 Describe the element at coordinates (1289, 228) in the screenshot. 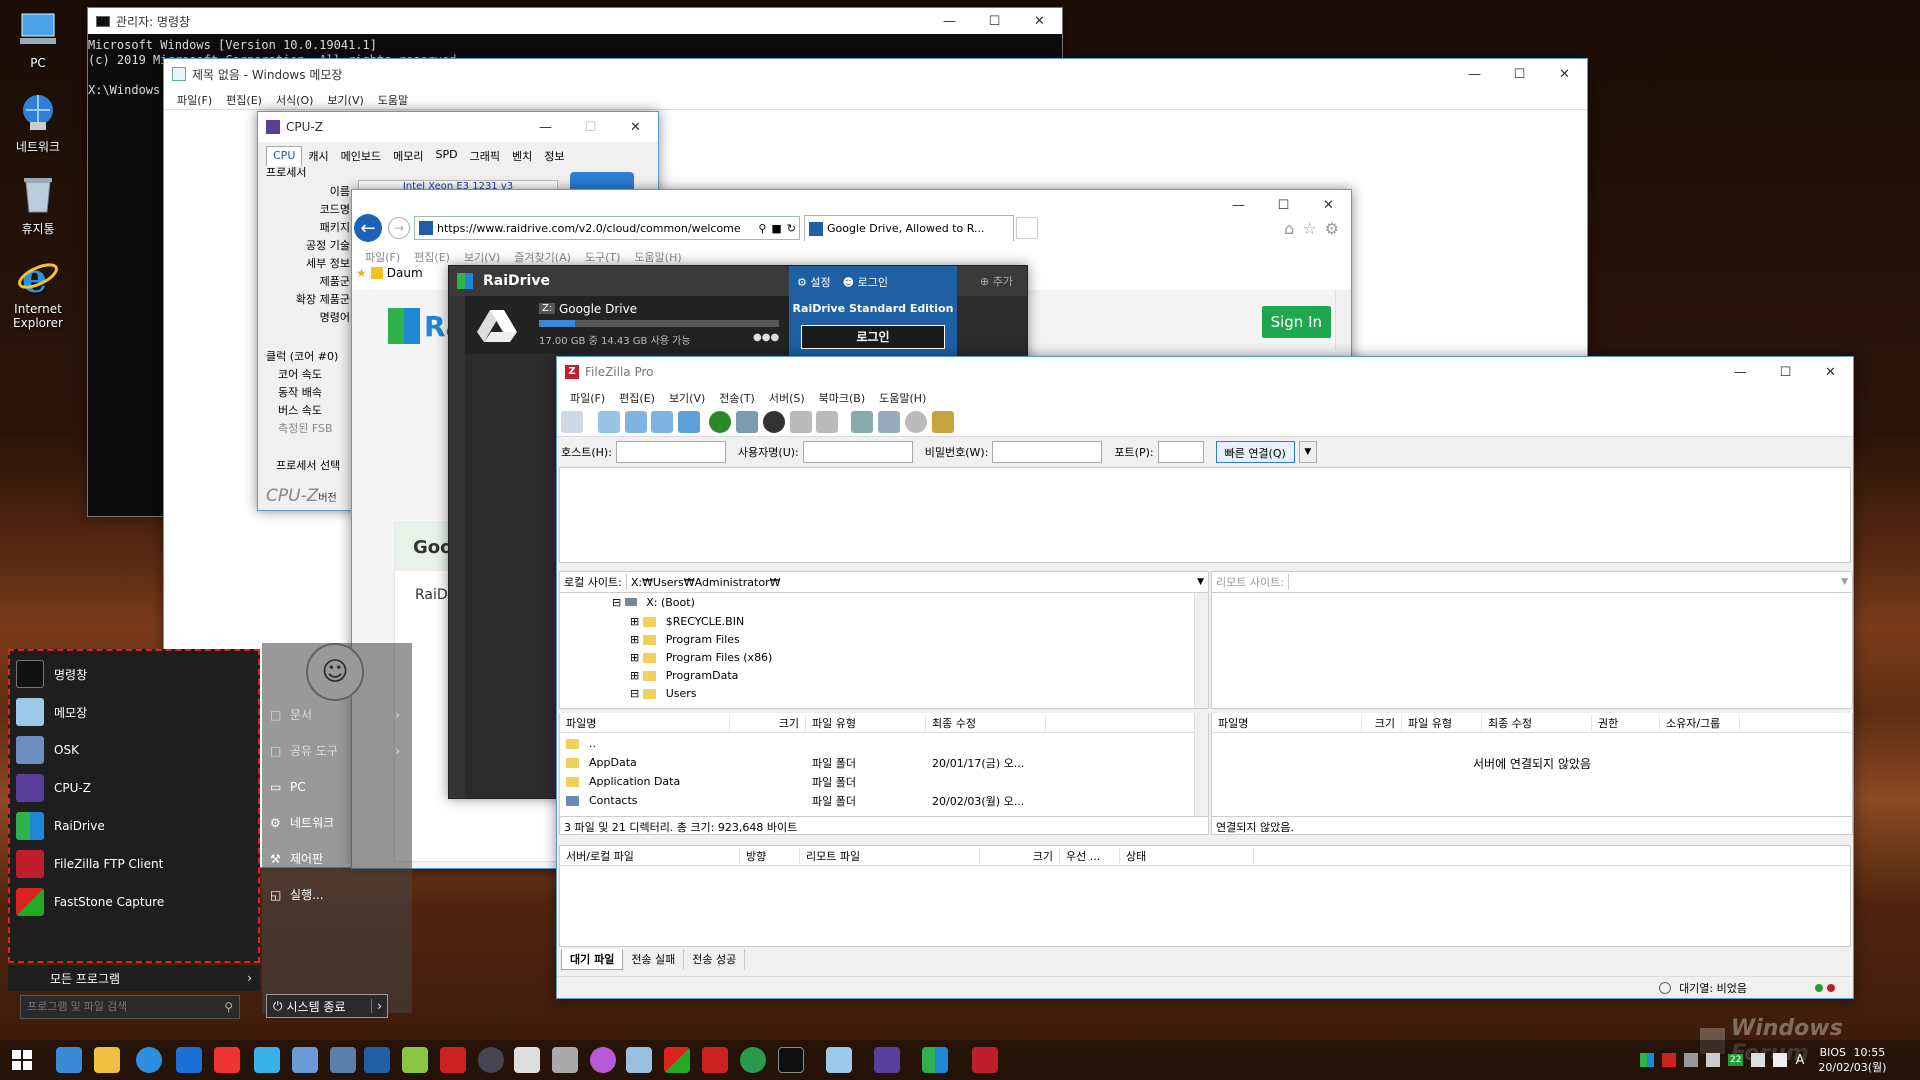

I see `home-icon: ⌂` at that location.